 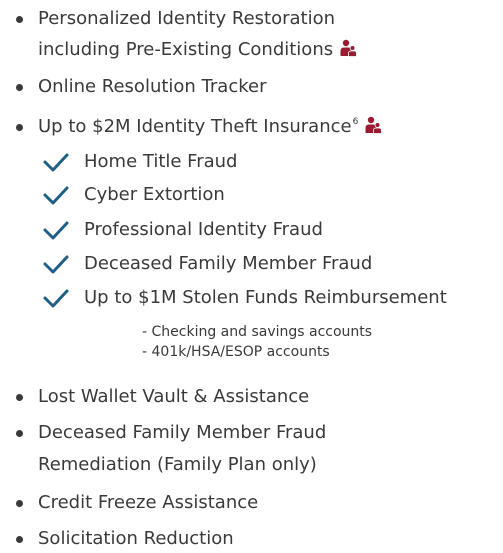 What do you see at coordinates (136, 538) in the screenshot?
I see `solicitation-label: Solicitation Reduction` at bounding box center [136, 538].